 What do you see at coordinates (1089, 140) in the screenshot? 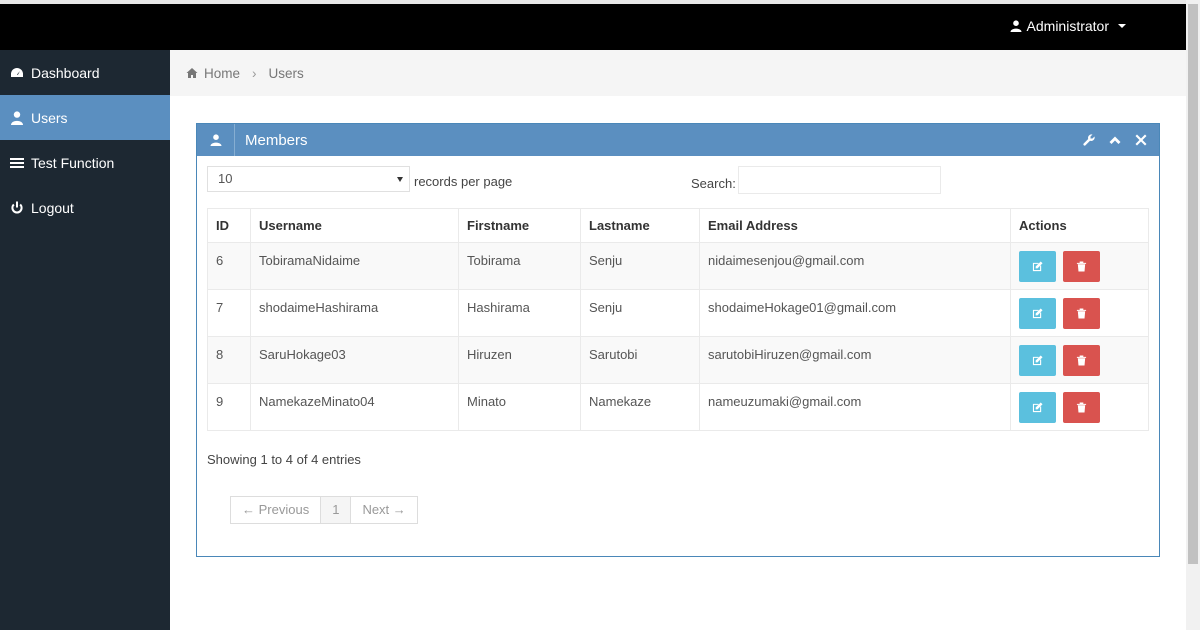
I see `wrench-icon` at bounding box center [1089, 140].